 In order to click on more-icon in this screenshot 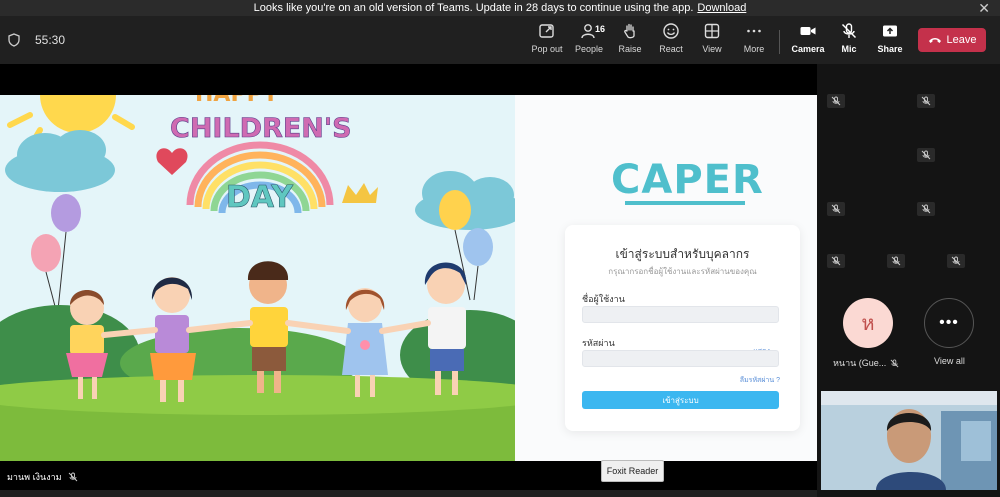, I will do `click(754, 31)`.